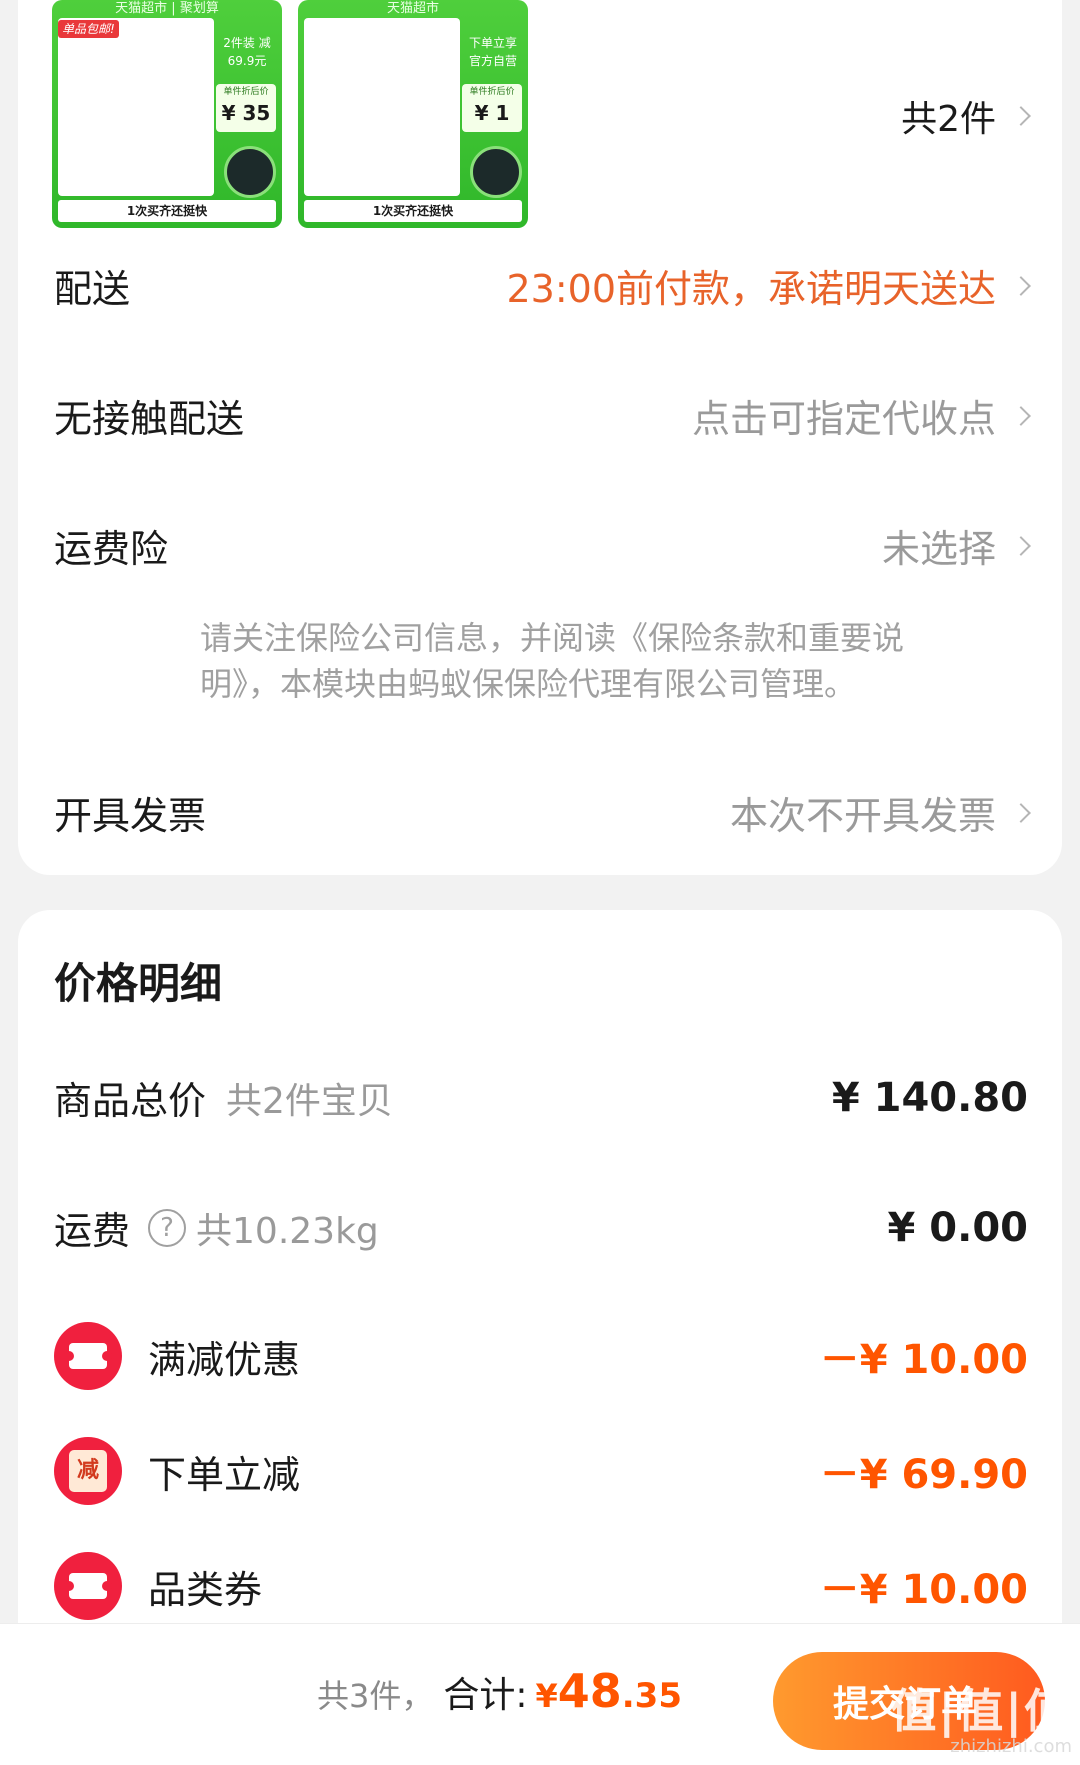 The height and width of the screenshot is (1765, 1080). I want to click on discount-amount: －¥ 69.90, so click(923, 1475).